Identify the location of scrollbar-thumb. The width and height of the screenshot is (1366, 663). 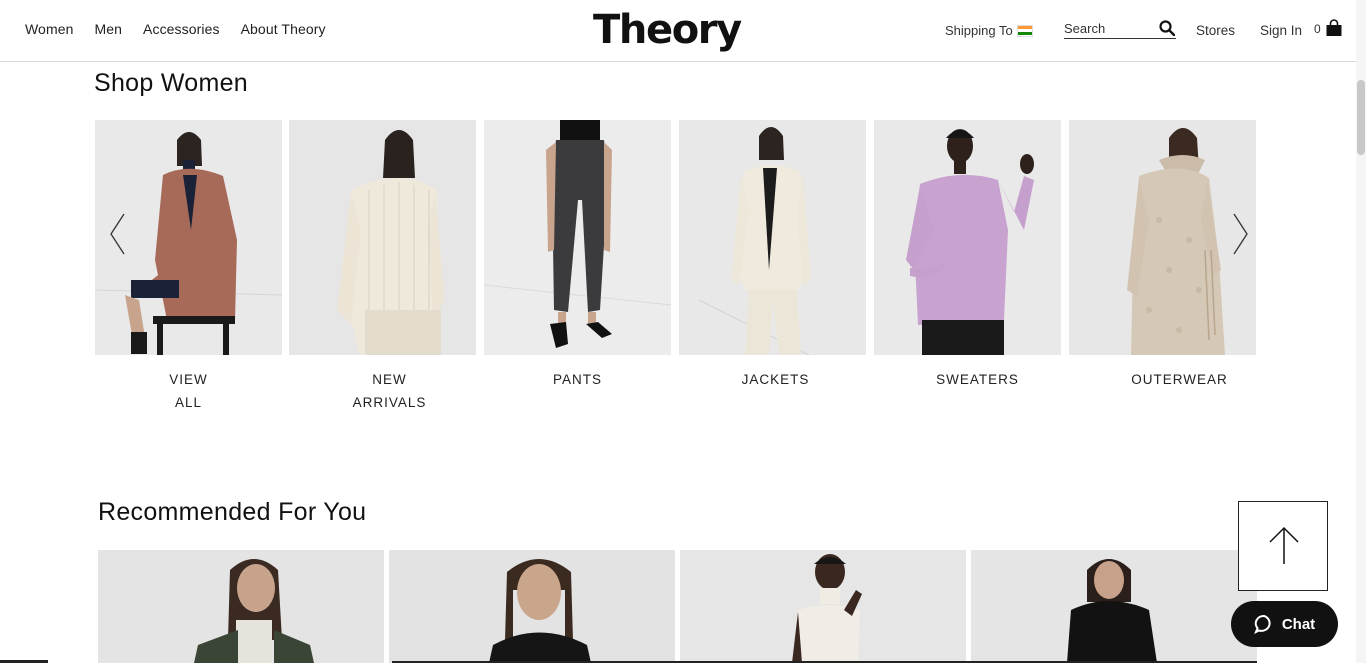
(1361, 117).